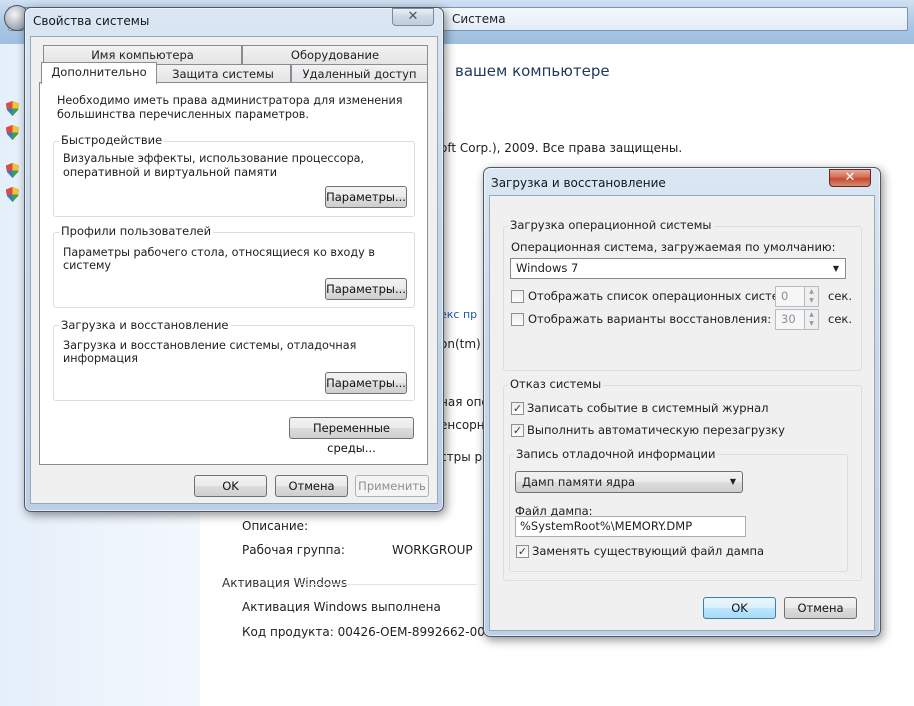 The height and width of the screenshot is (706, 914). Describe the element at coordinates (840, 296) in the screenshot. I see `os-list-seconds-unit: сек.` at that location.